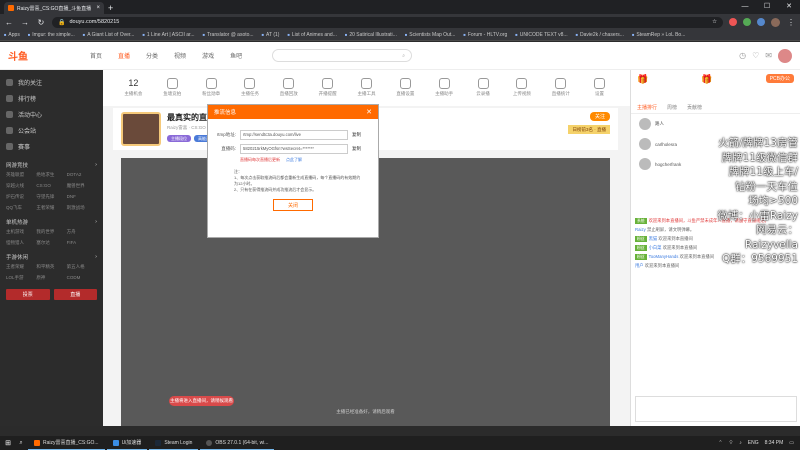  I want to click on search-icon: ⌕, so click(403, 56).